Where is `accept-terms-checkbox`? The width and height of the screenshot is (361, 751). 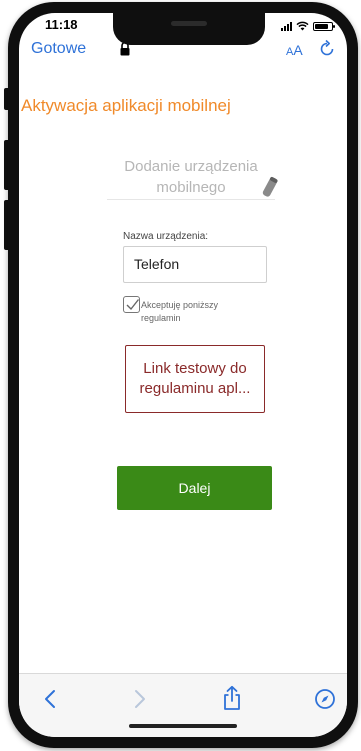
accept-terms-checkbox is located at coordinates (131, 304).